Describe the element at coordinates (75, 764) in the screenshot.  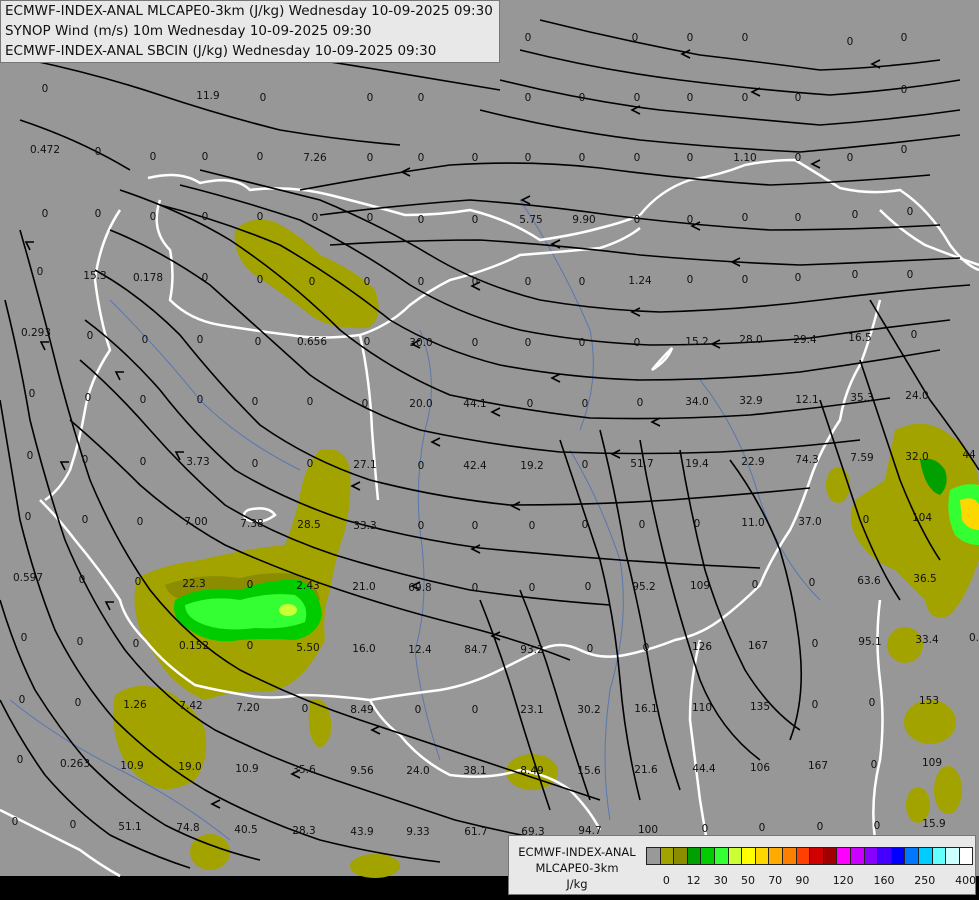
I see `map-value-label: 0.263` at that location.